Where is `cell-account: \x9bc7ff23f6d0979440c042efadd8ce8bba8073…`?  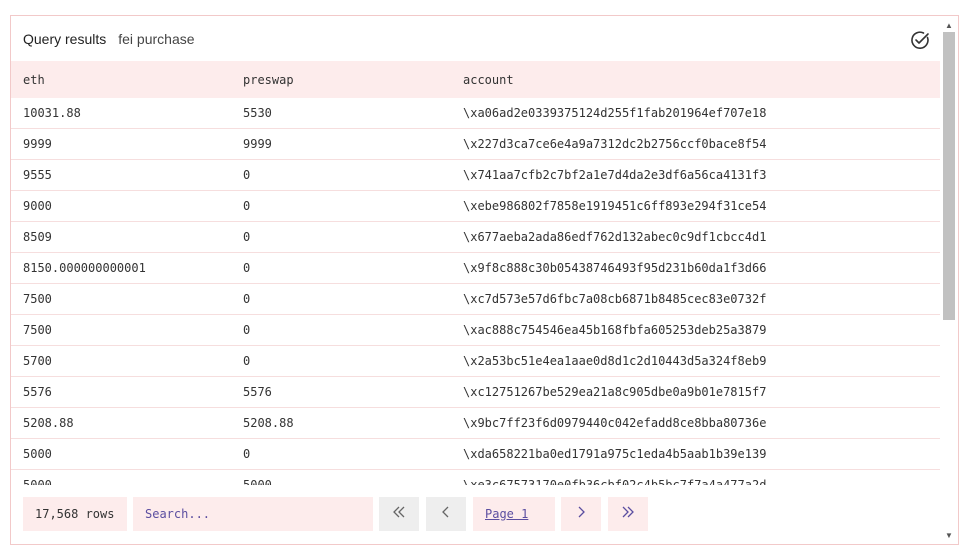
cell-account: \x9bc7ff23f6d0979440c042efadd8ce8bba8073… is located at coordinates (615, 423).